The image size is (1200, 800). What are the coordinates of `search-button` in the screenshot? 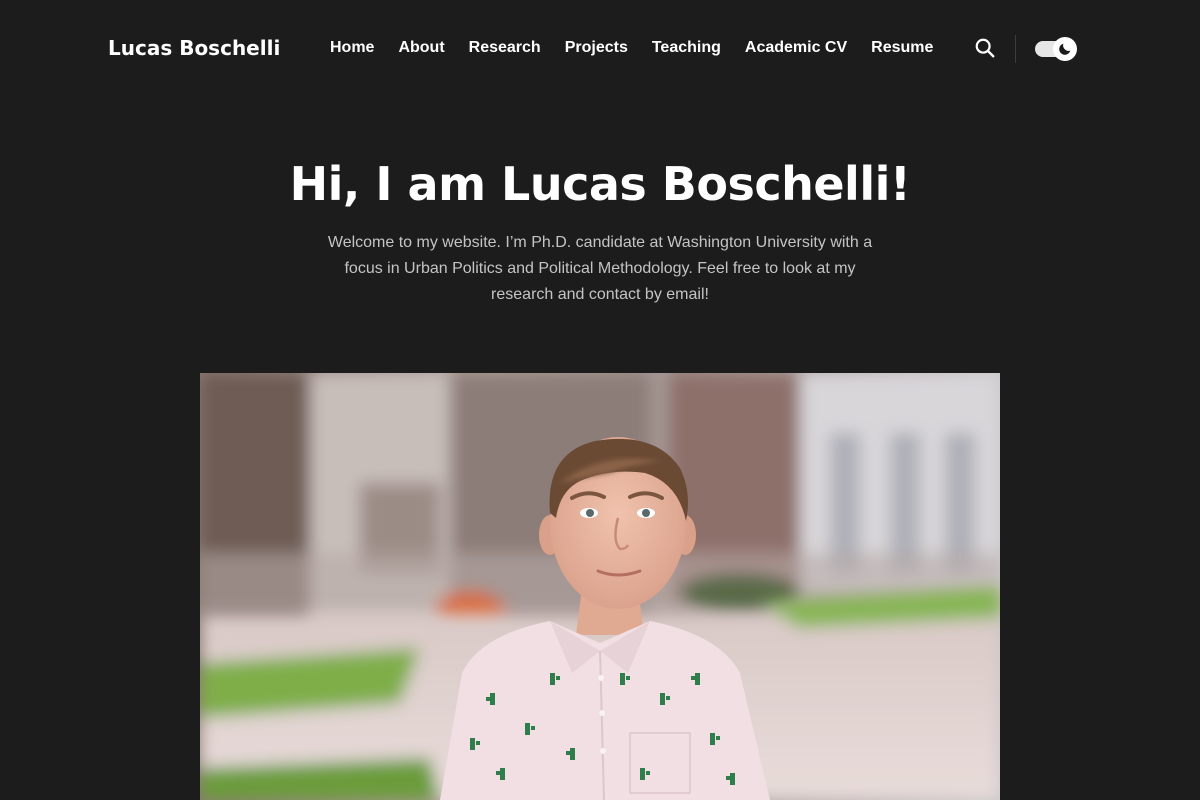 It's located at (985, 48).